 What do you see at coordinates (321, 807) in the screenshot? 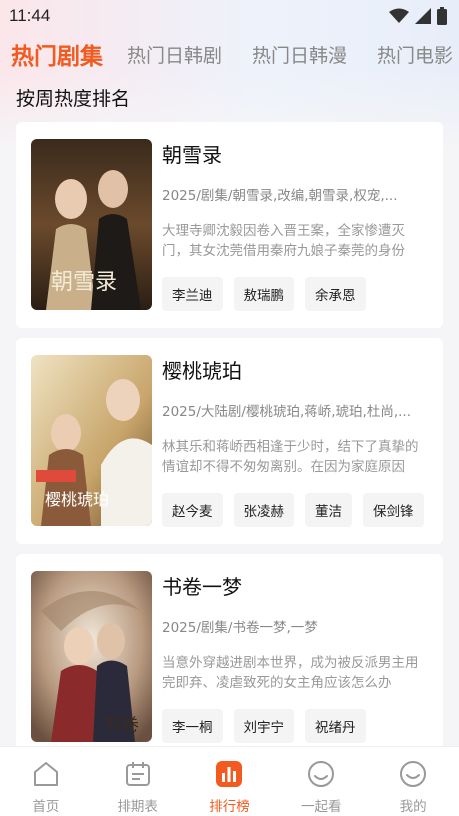
I see `nav-label: 一起看` at bounding box center [321, 807].